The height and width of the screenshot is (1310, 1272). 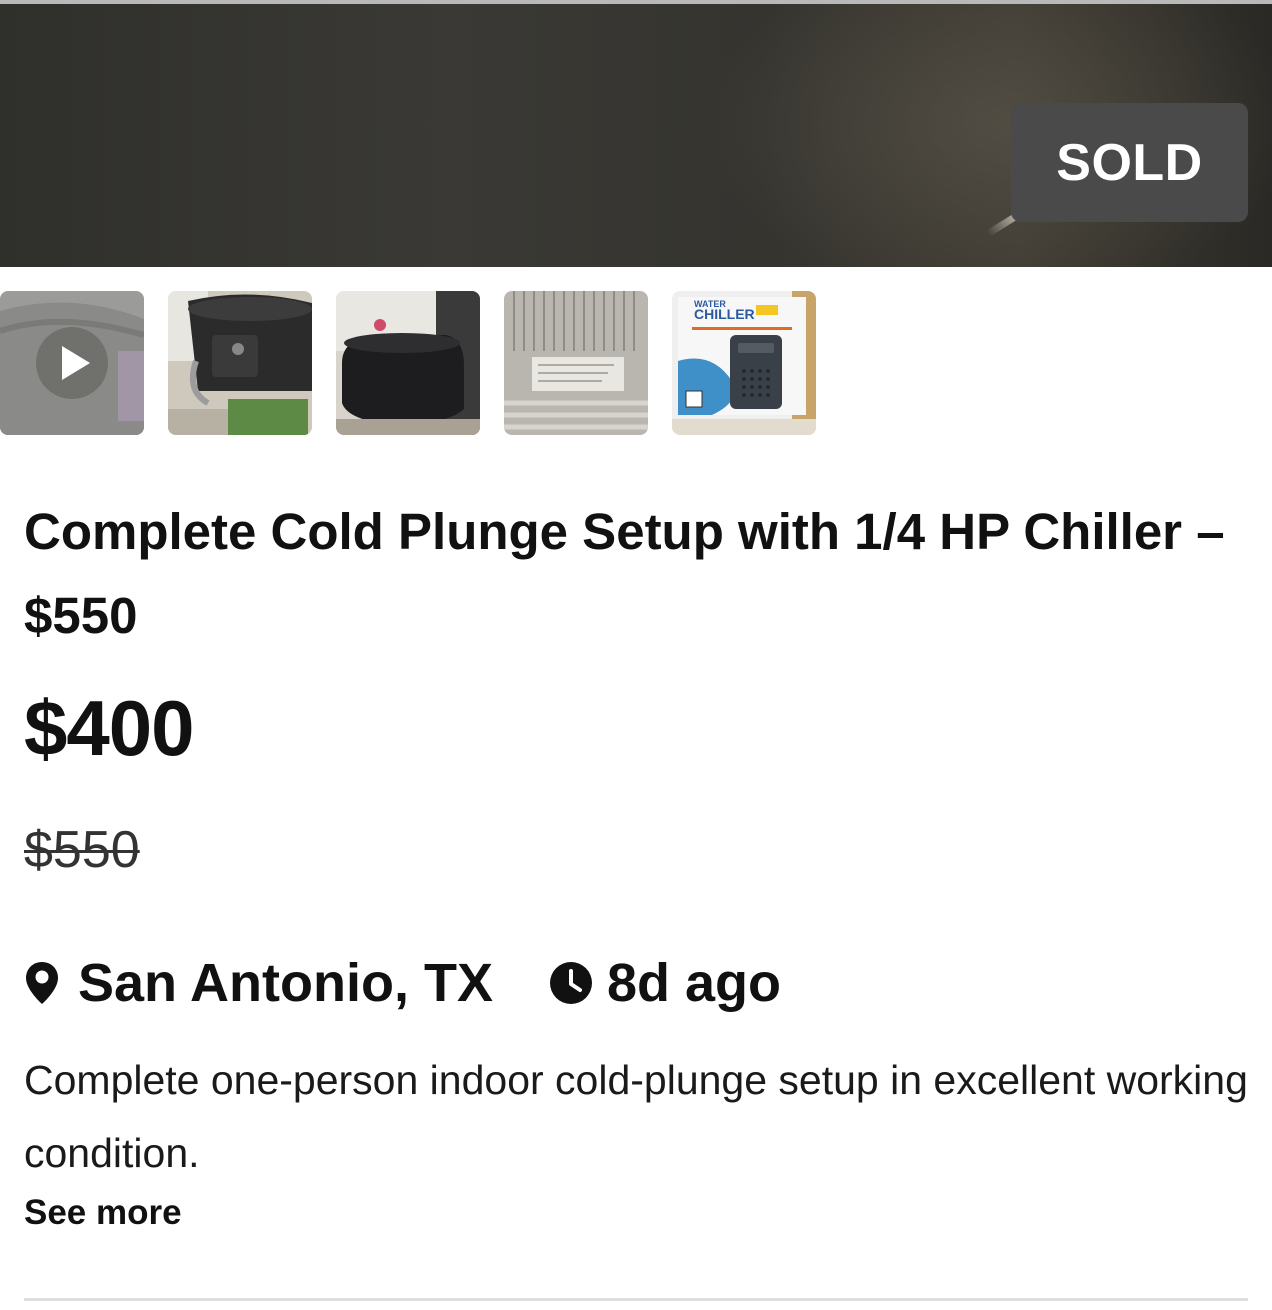 I want to click on thumbnail-video, so click(x=72, y=363).